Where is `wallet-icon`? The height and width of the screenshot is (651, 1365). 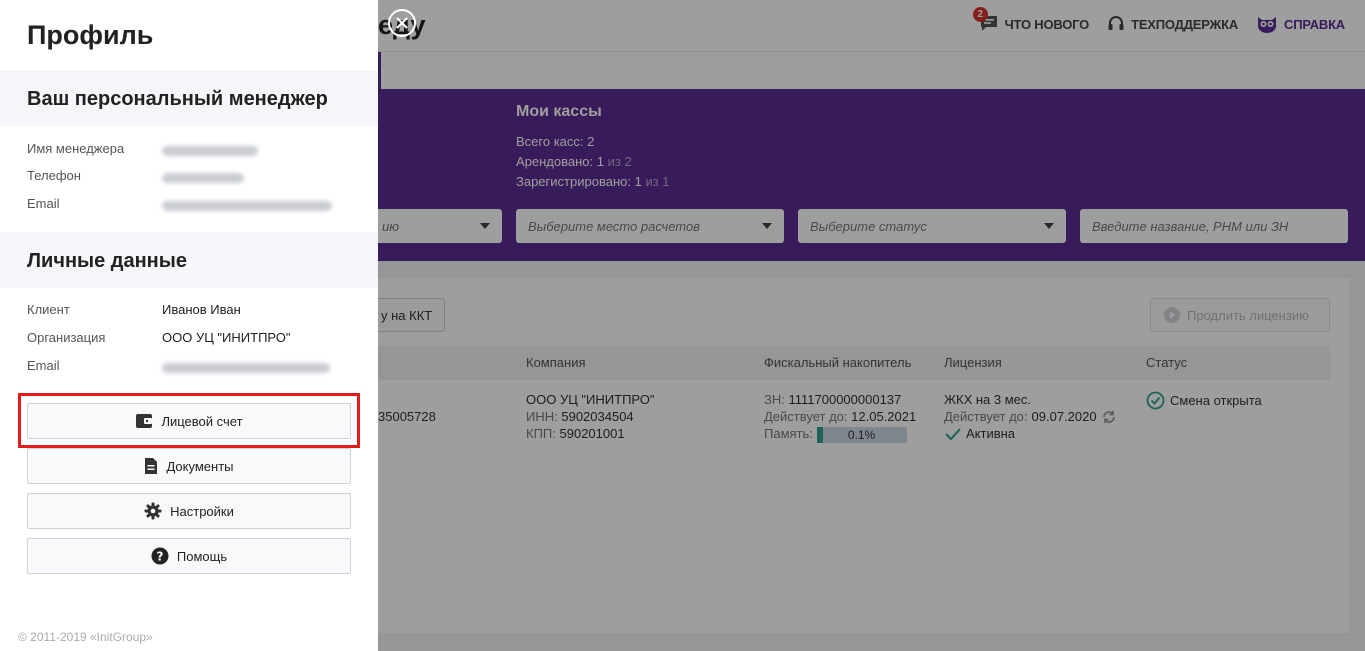
wallet-icon is located at coordinates (144, 421).